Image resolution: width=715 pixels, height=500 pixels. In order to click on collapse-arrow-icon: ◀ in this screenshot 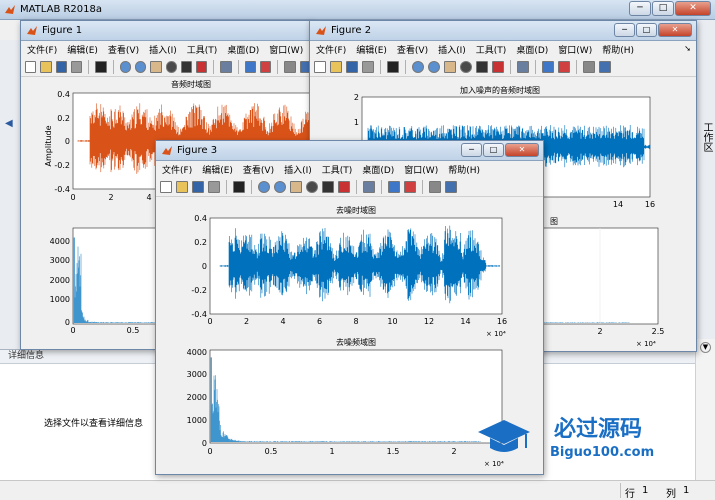, I will do `click(9, 123)`.